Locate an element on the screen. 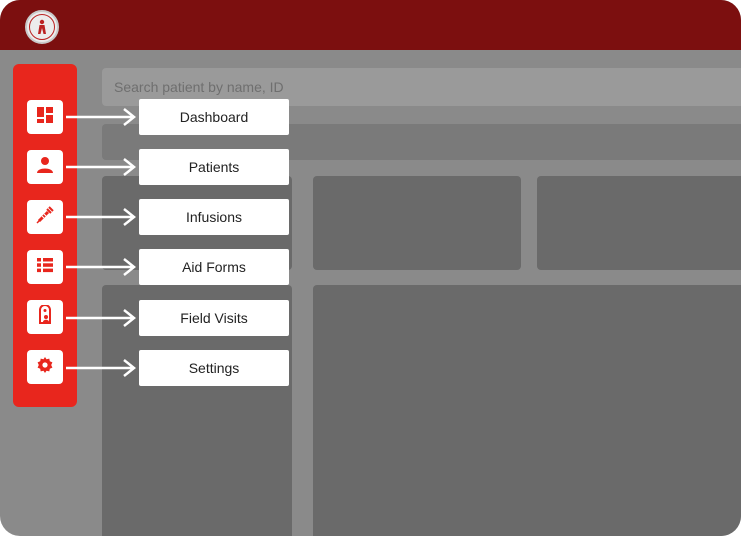  visit-tag-icon is located at coordinates (45, 316).